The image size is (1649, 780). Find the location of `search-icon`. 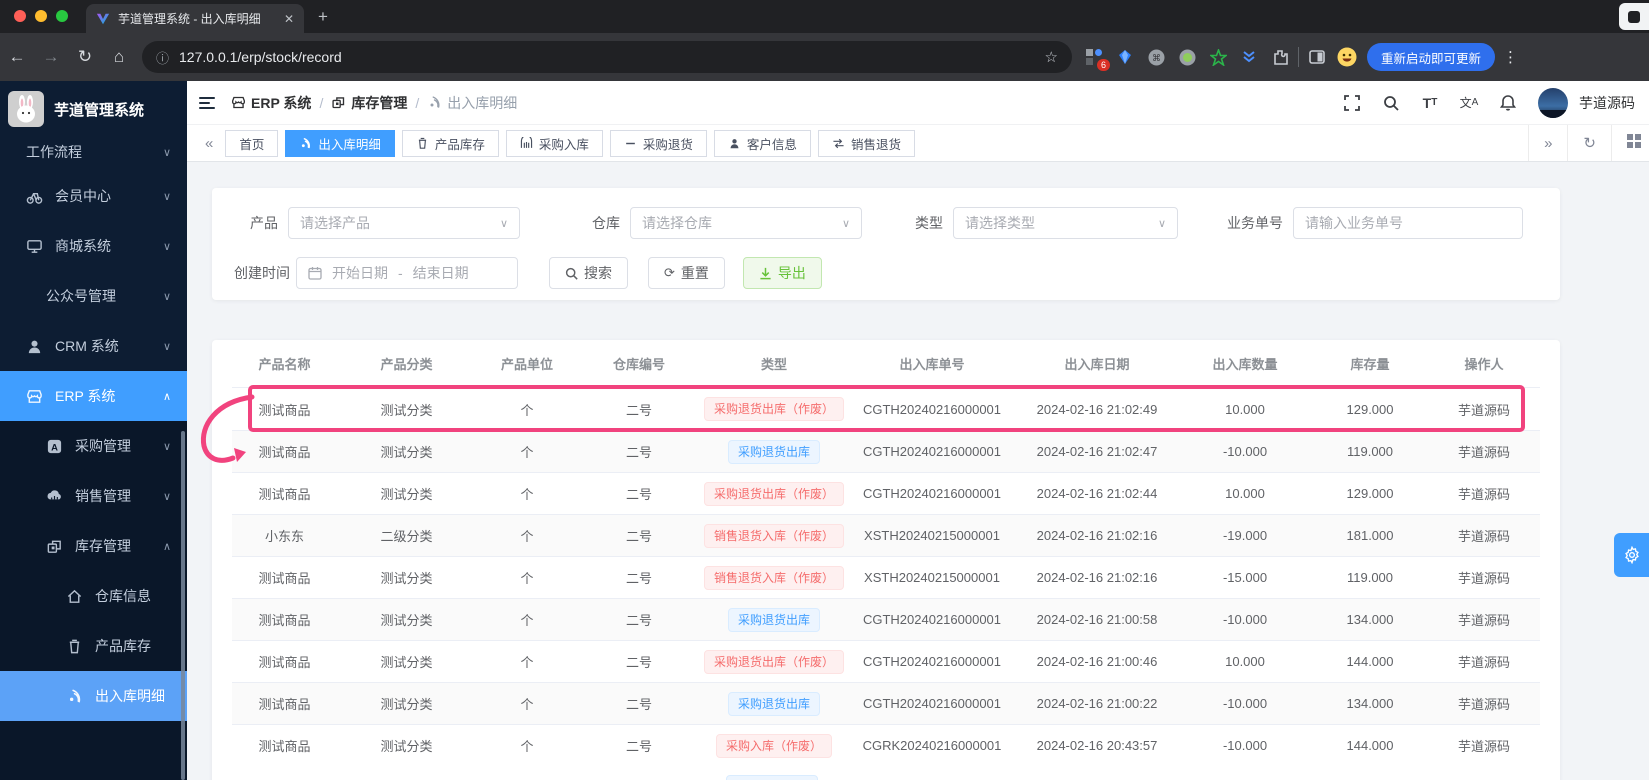

search-icon is located at coordinates (1391, 103).